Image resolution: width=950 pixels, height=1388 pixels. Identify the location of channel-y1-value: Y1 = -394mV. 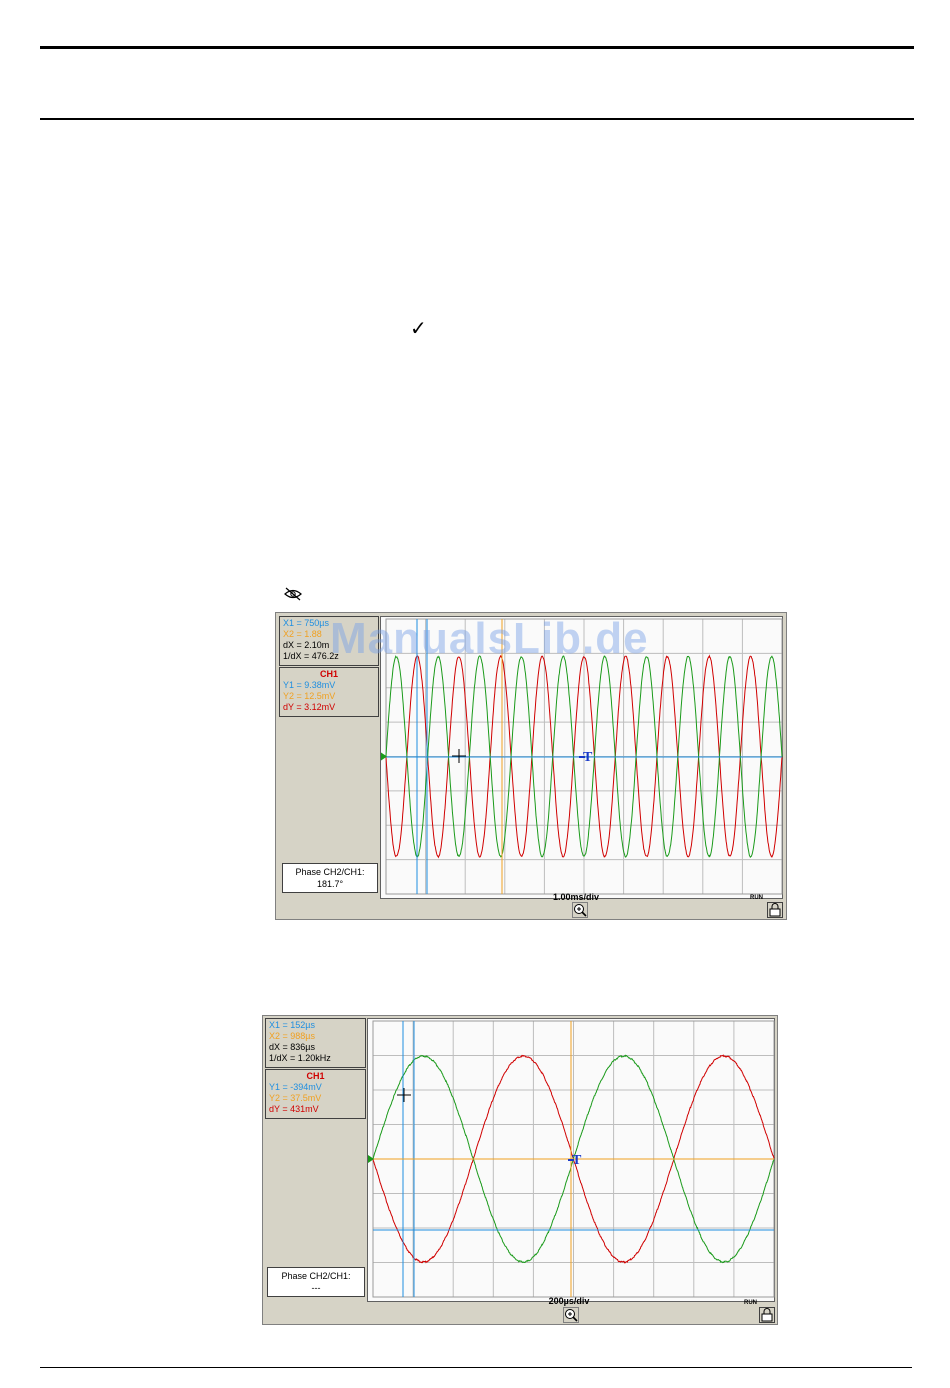
(295, 1087).